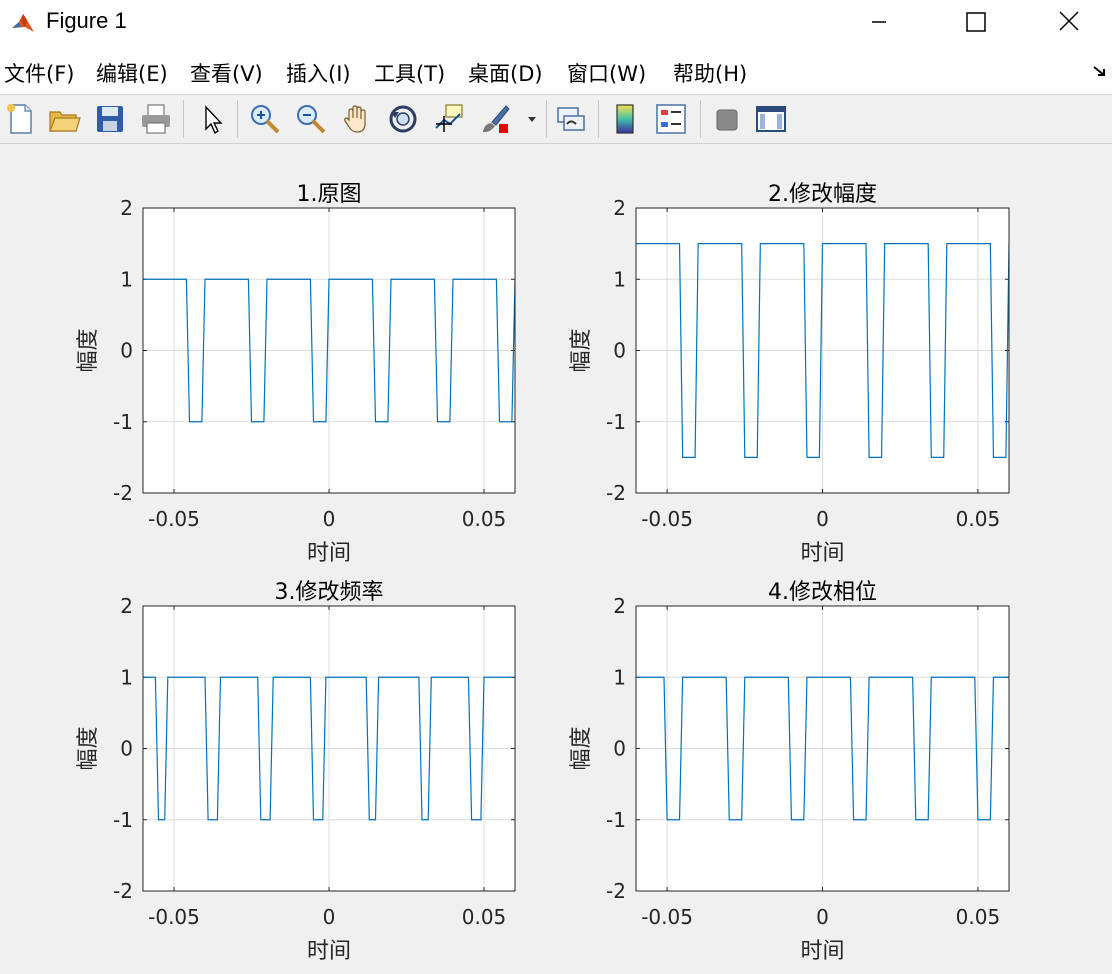 The image size is (1112, 974). I want to click on maximize-button, so click(975, 22).